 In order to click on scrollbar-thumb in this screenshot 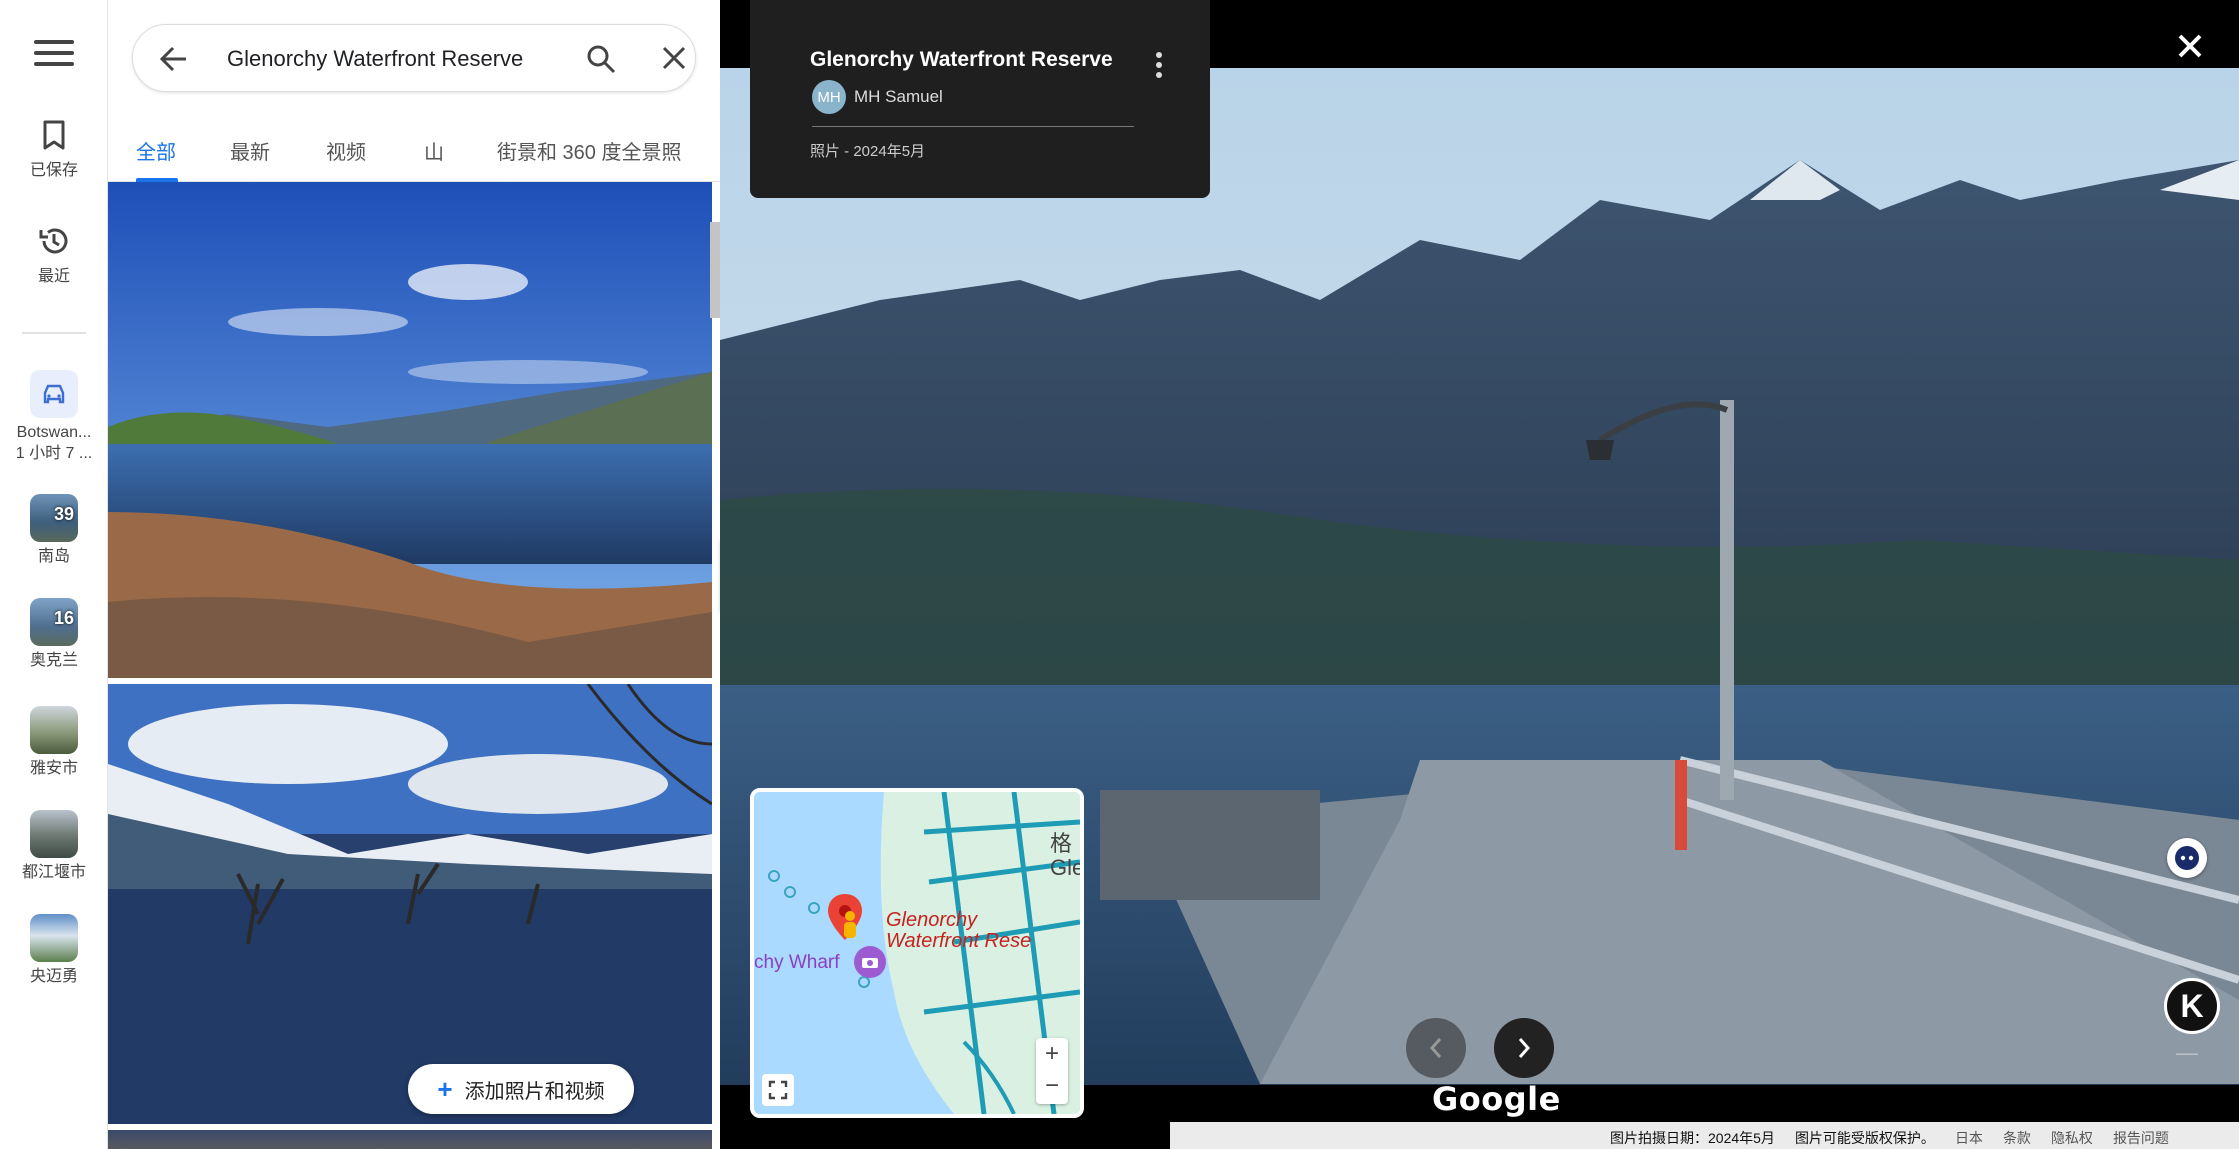, I will do `click(715, 270)`.